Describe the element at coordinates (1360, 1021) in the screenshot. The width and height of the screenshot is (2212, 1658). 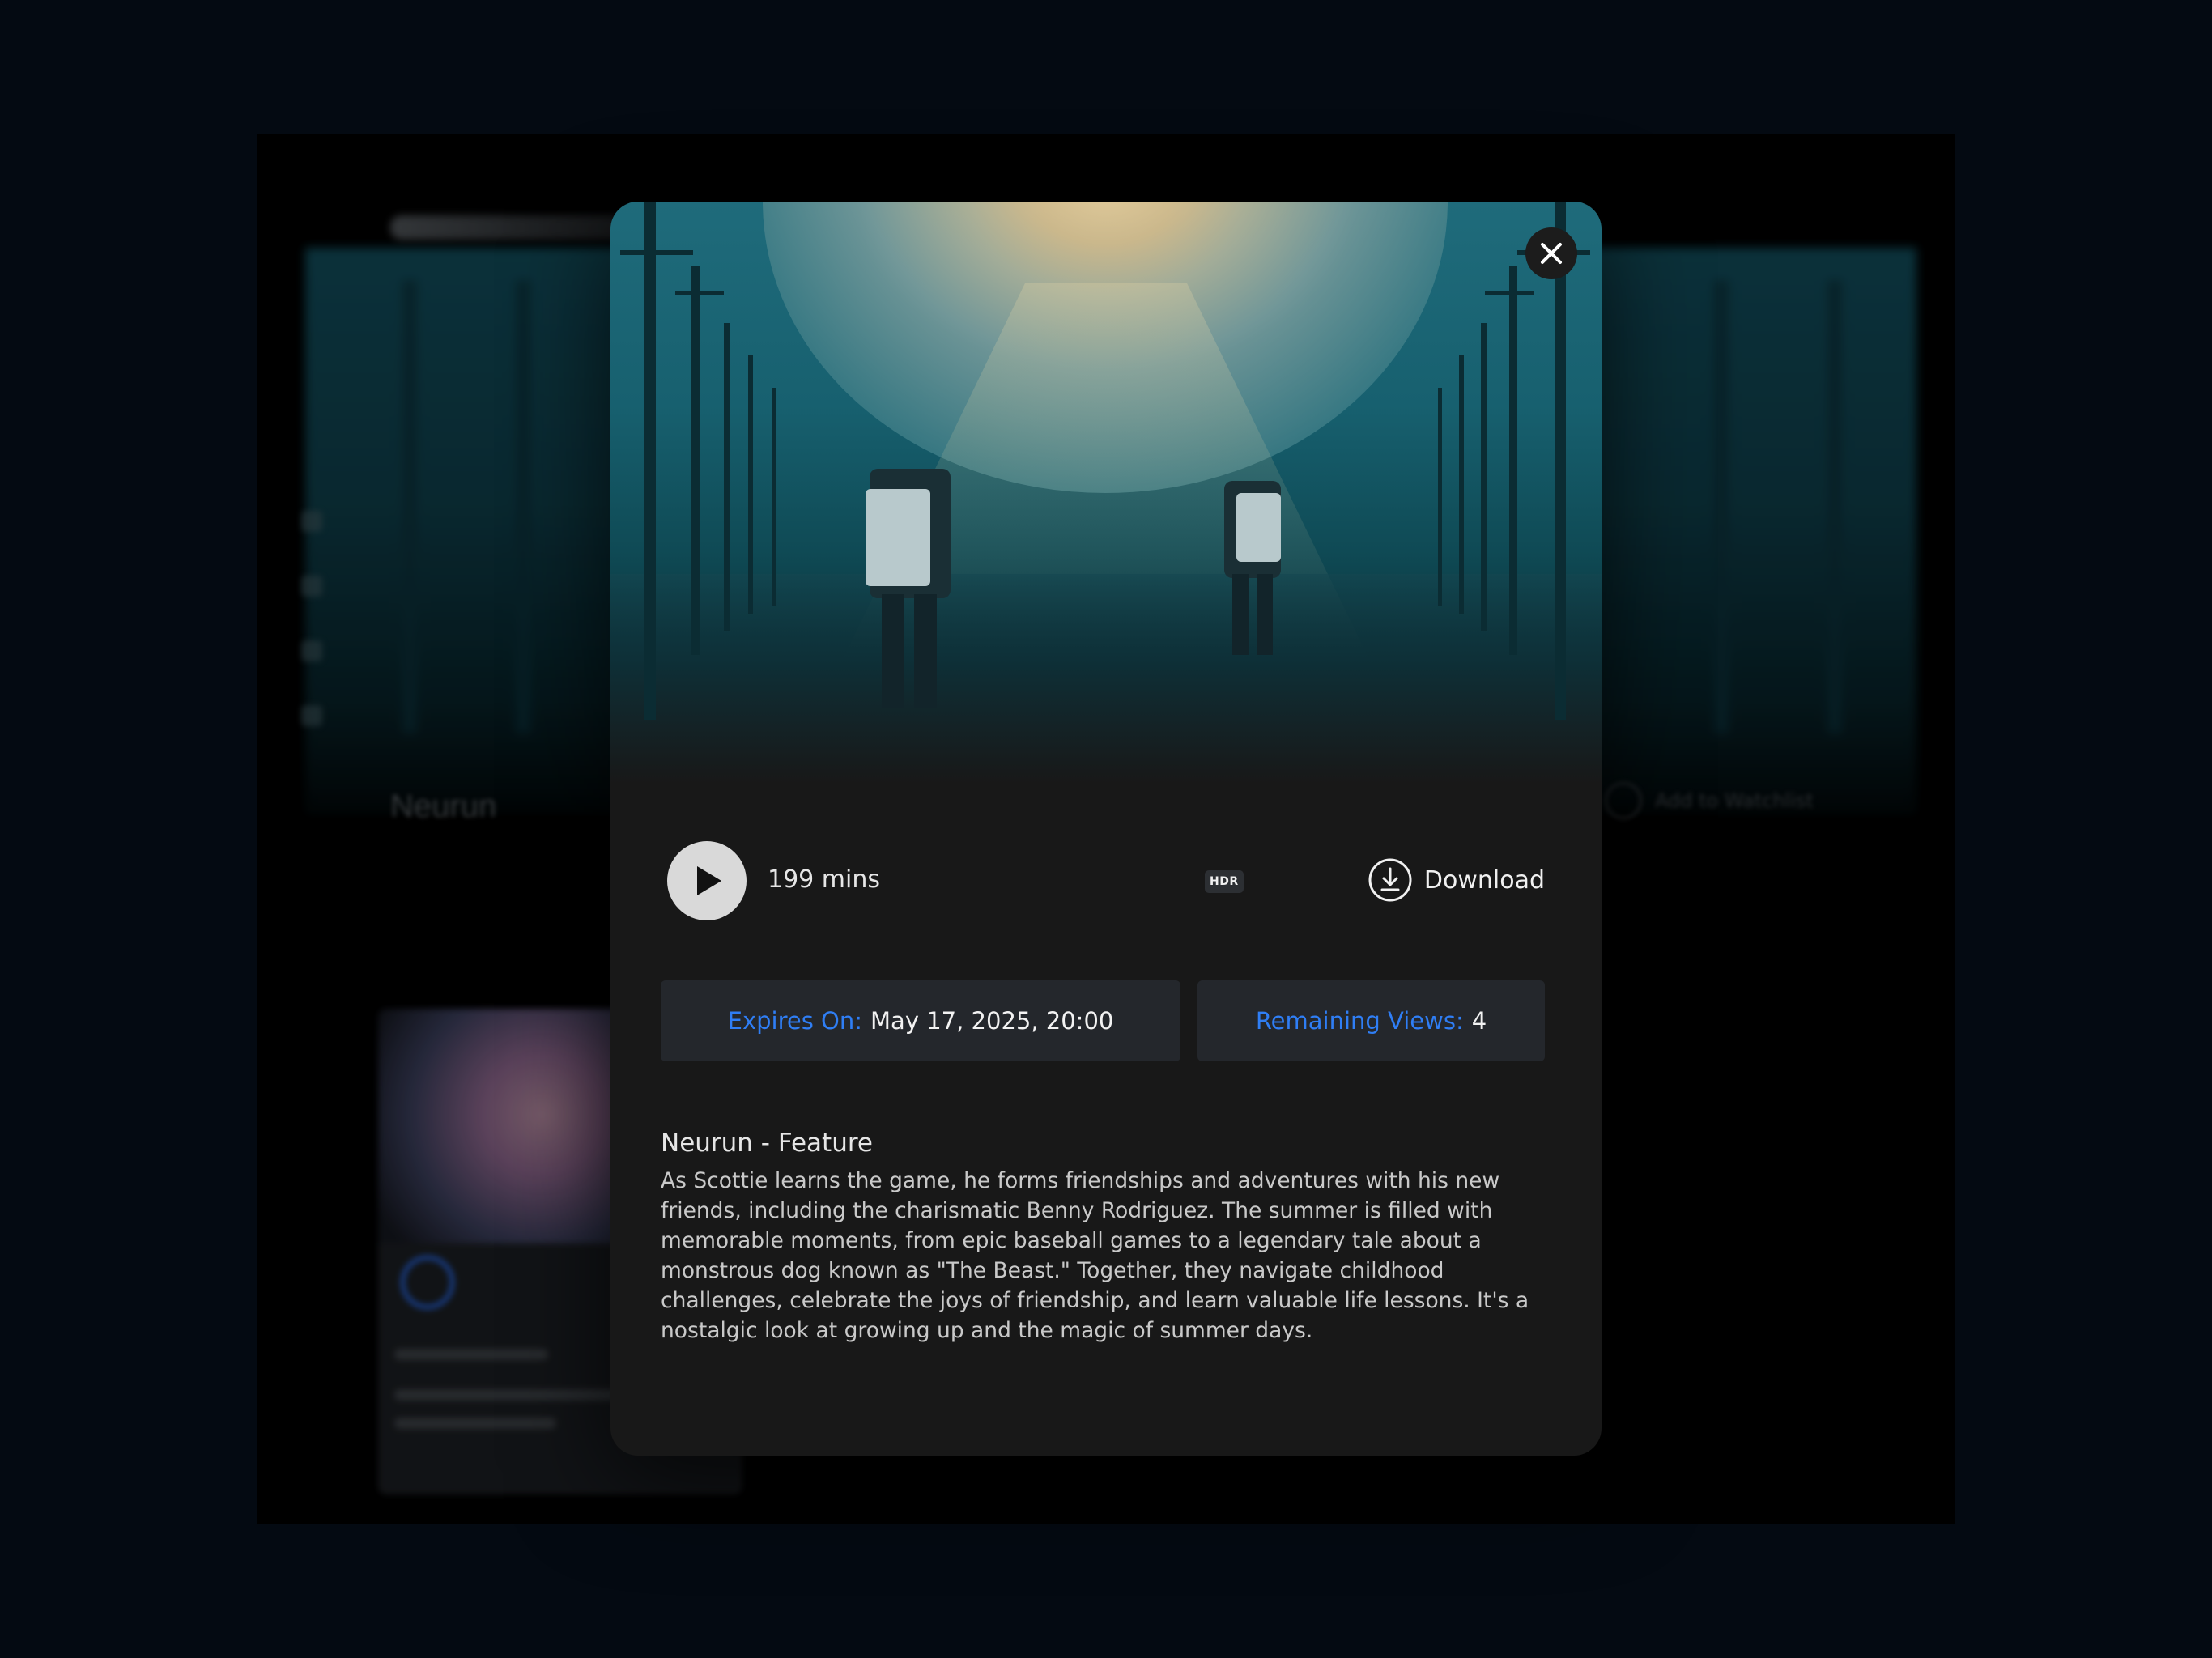
I see `remaining-views-label: Remaining Views:` at that location.